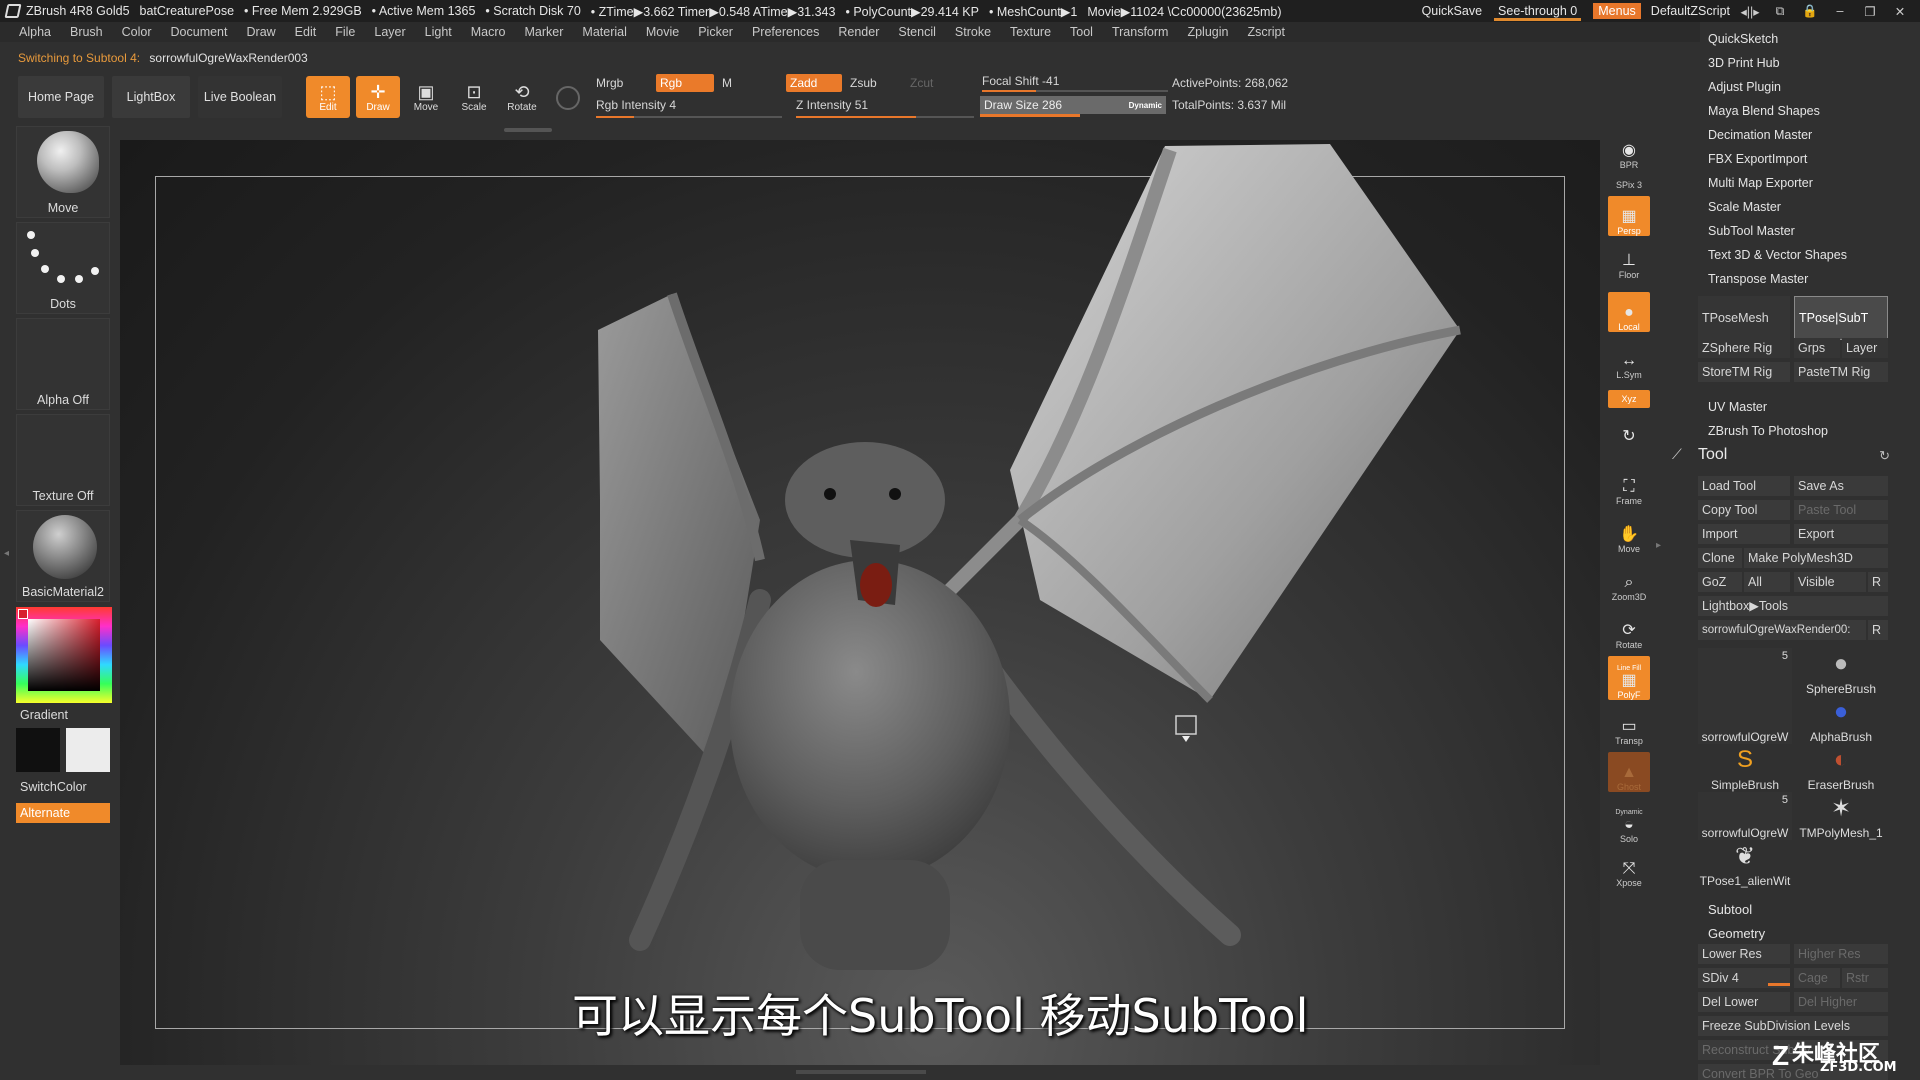  What do you see at coordinates (1720, 558) in the screenshot?
I see `clone-button: Clone` at bounding box center [1720, 558].